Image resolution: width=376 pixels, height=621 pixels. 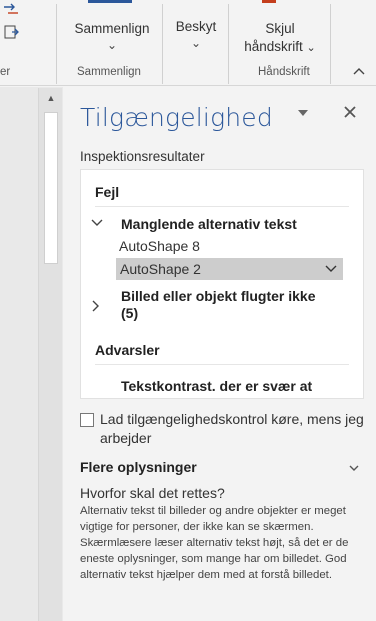 What do you see at coordinates (87, 420) in the screenshot?
I see `keep-checker-running-checkbox` at bounding box center [87, 420].